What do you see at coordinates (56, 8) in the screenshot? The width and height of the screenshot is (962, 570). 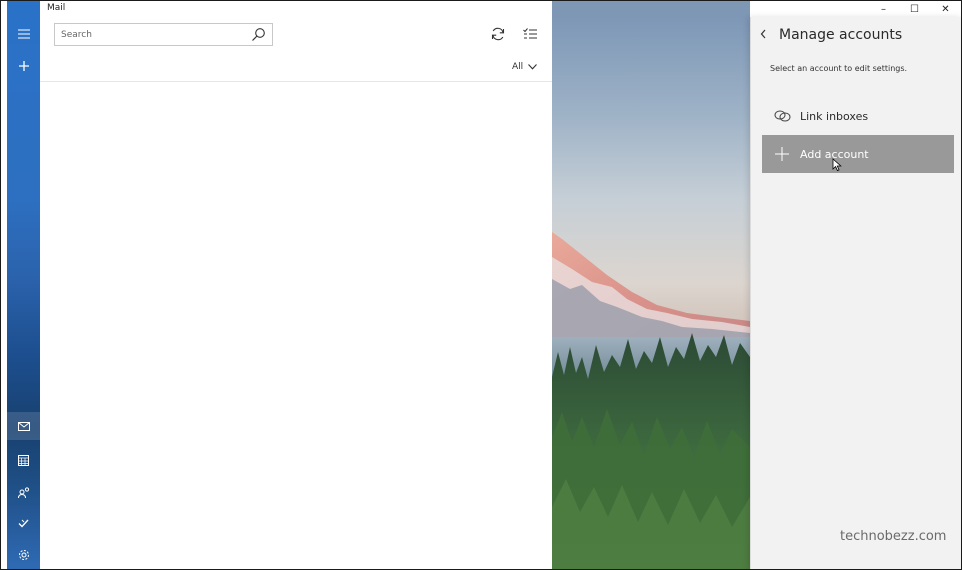 I see `app-title: Mail` at bounding box center [56, 8].